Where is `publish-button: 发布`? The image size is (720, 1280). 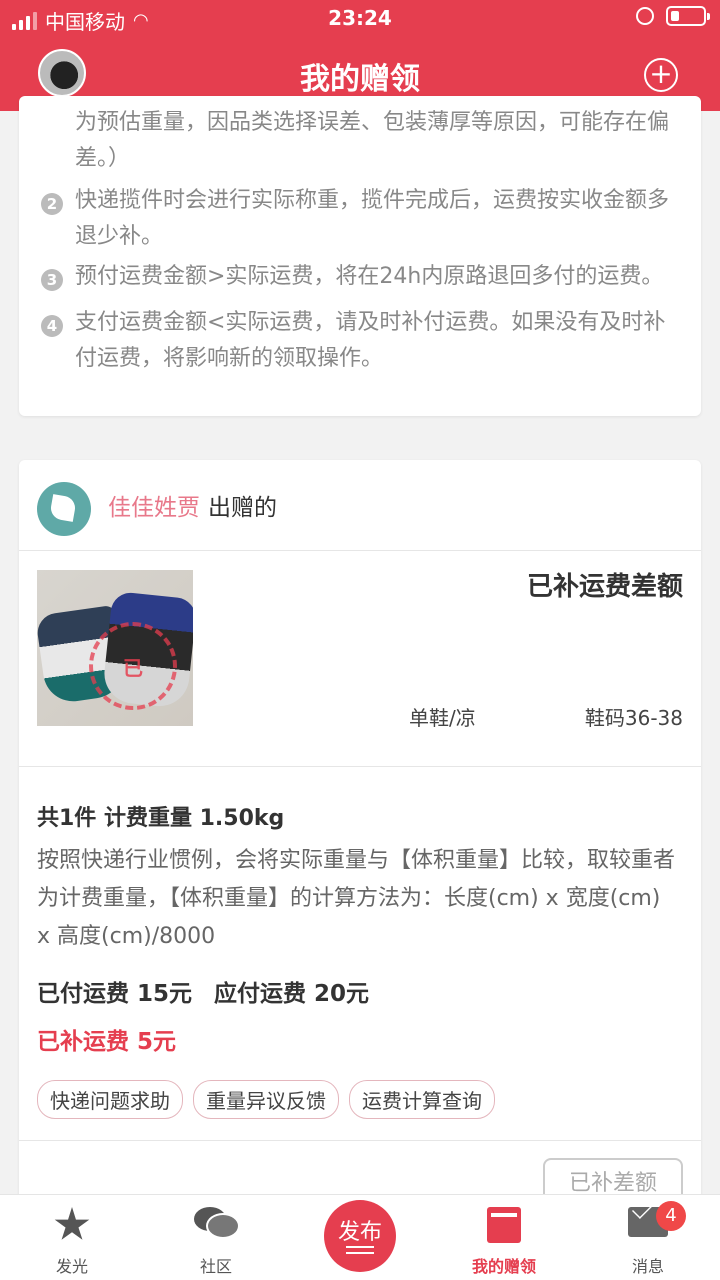 publish-button: 发布 is located at coordinates (360, 1236).